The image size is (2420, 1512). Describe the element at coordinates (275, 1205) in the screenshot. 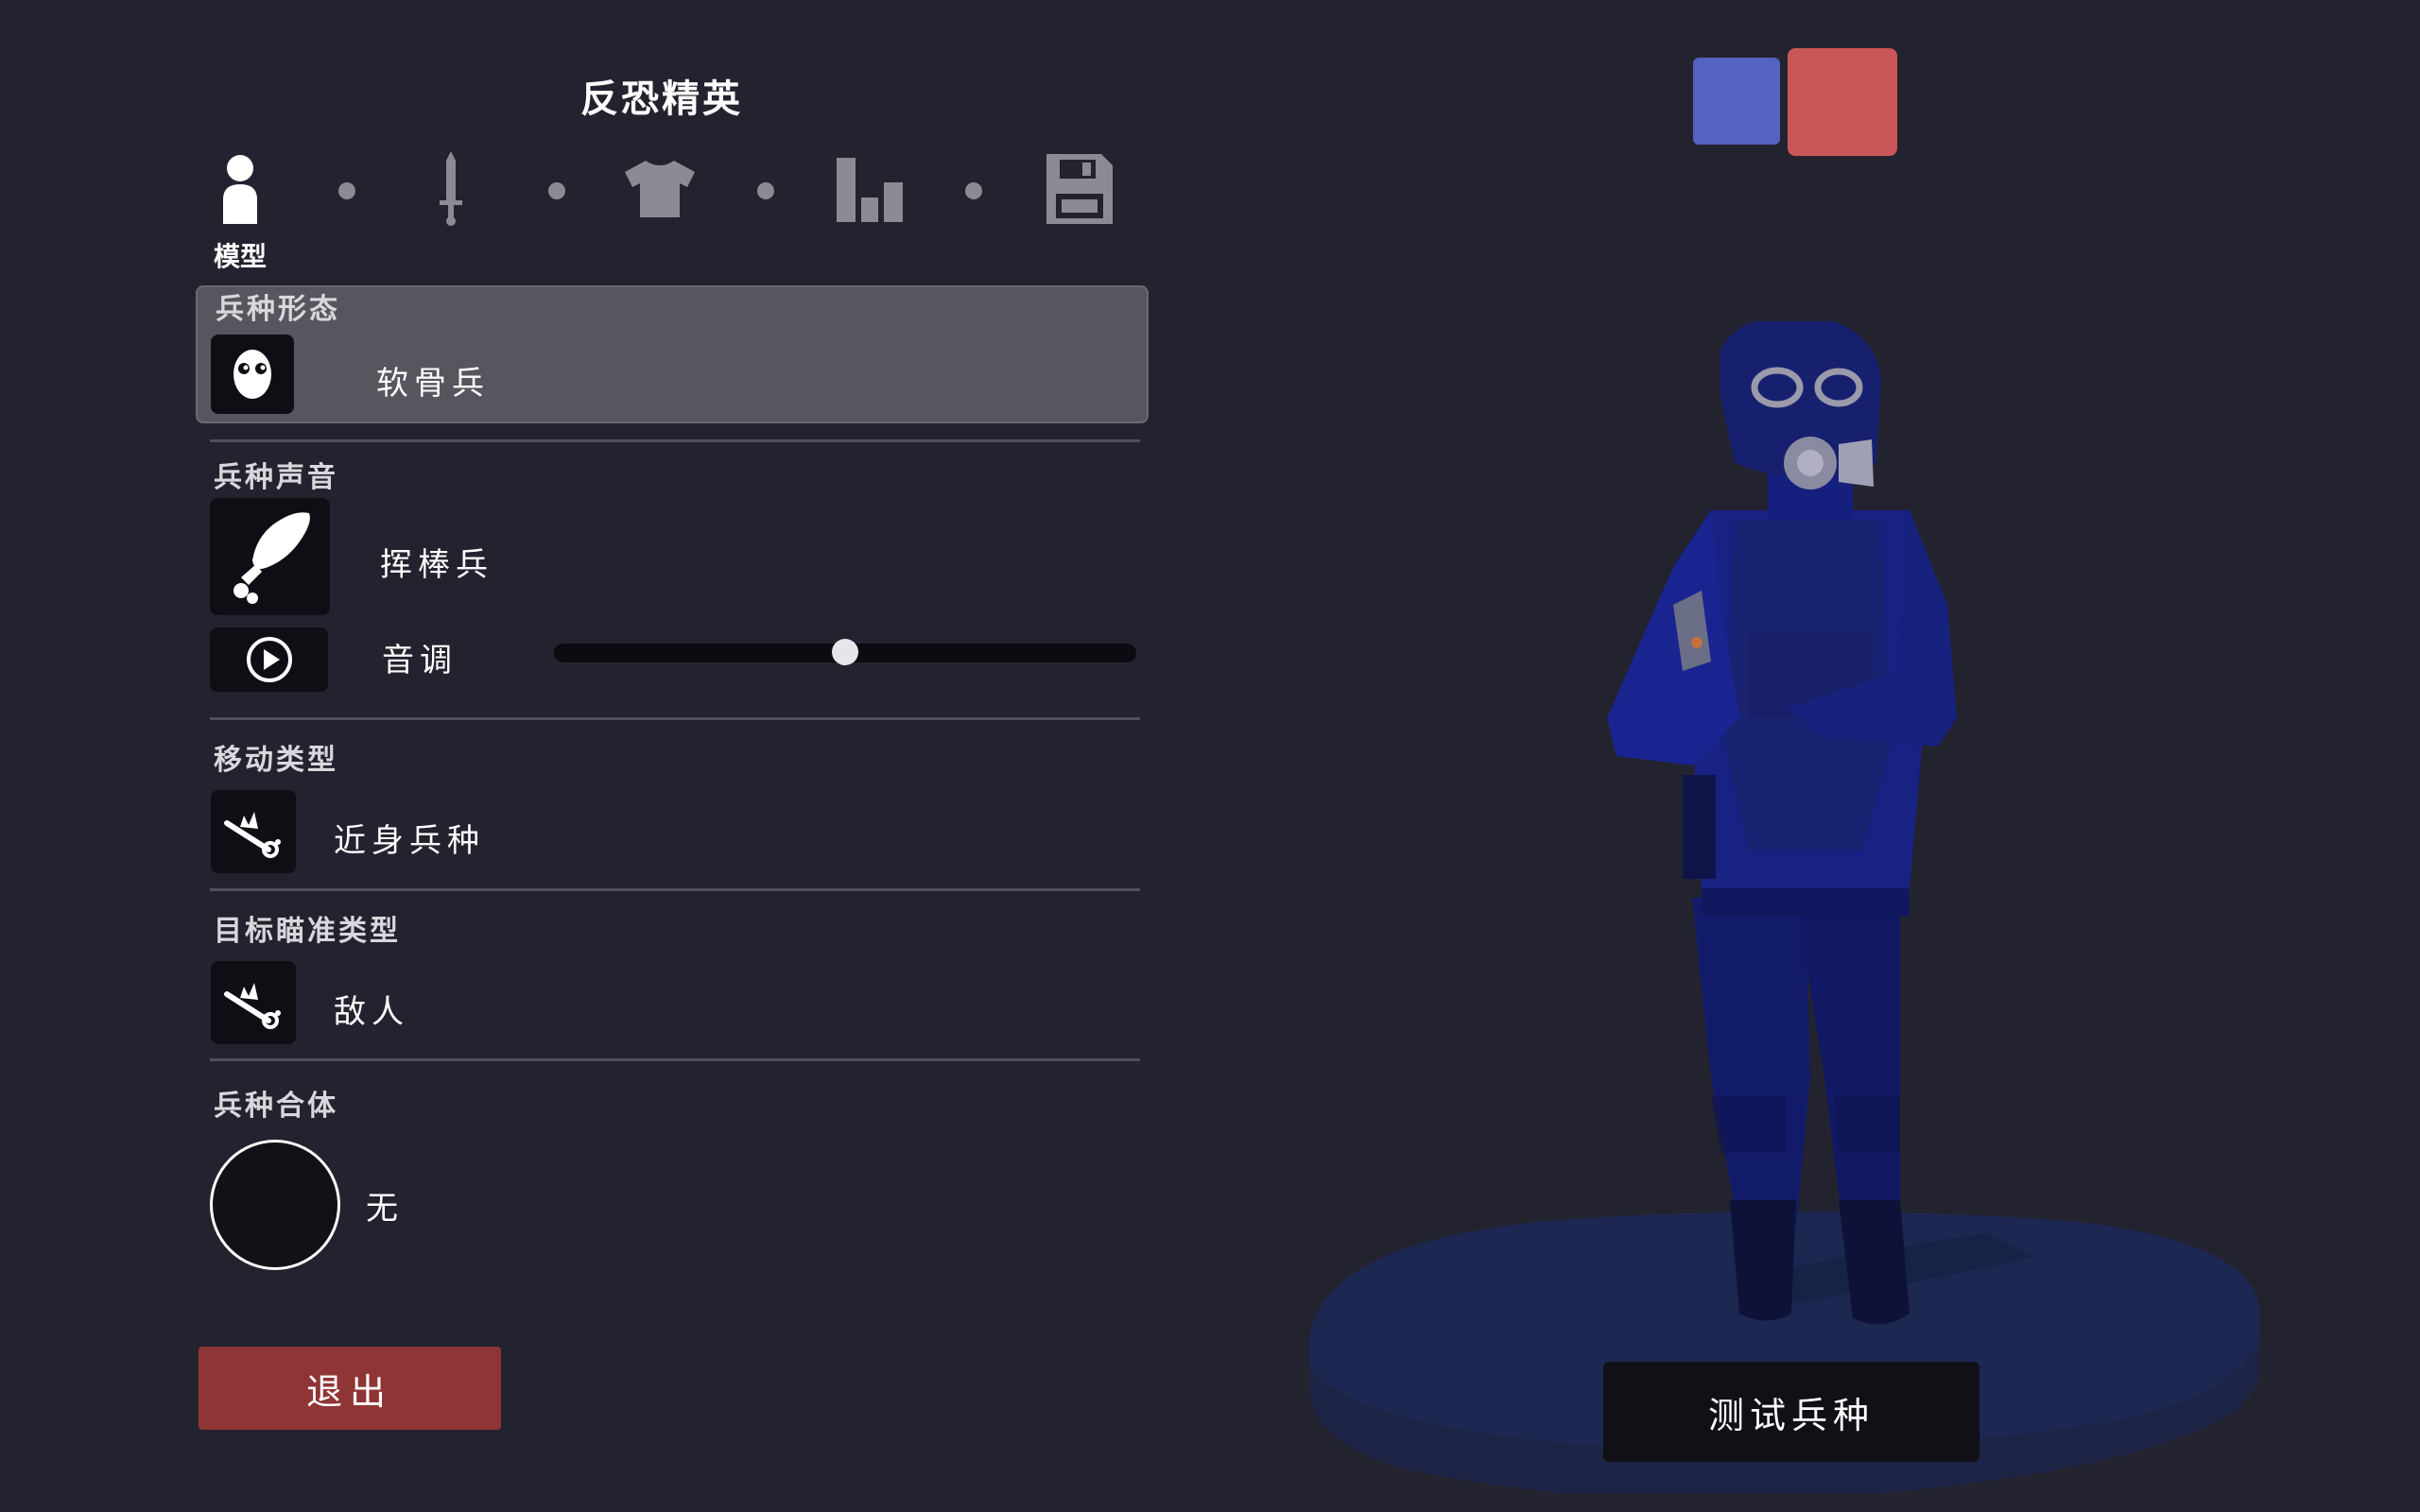

I see `unit-combo-slot` at that location.